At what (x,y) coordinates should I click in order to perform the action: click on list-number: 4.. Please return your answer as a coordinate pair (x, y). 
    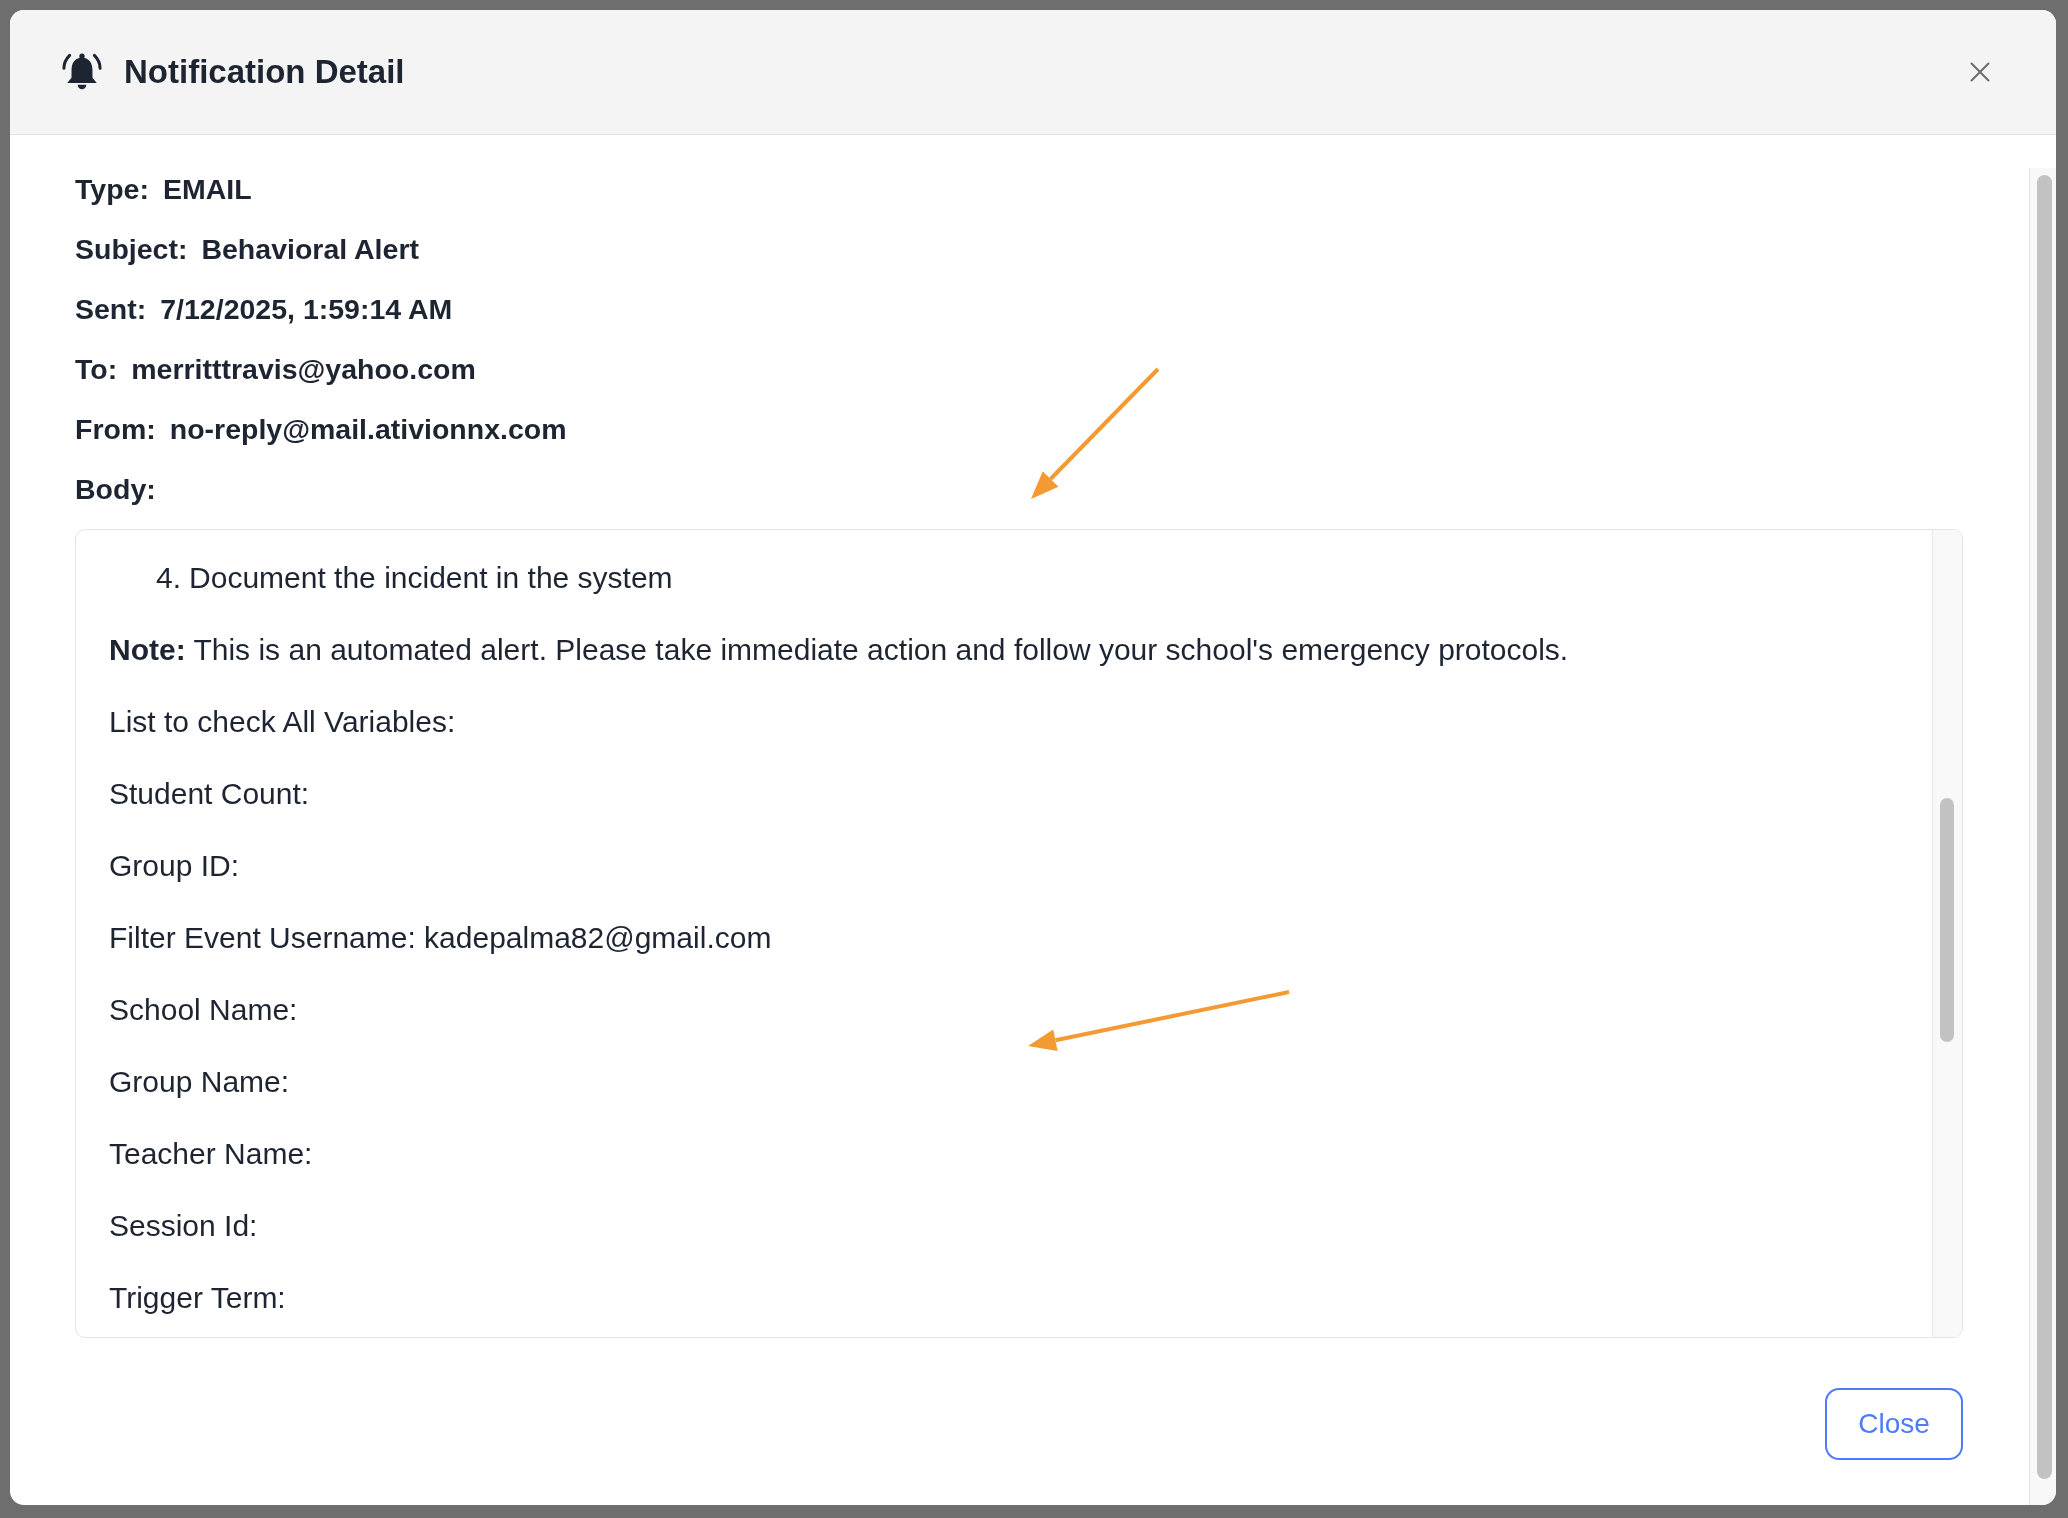
    Looking at the image, I should click on (169, 578).